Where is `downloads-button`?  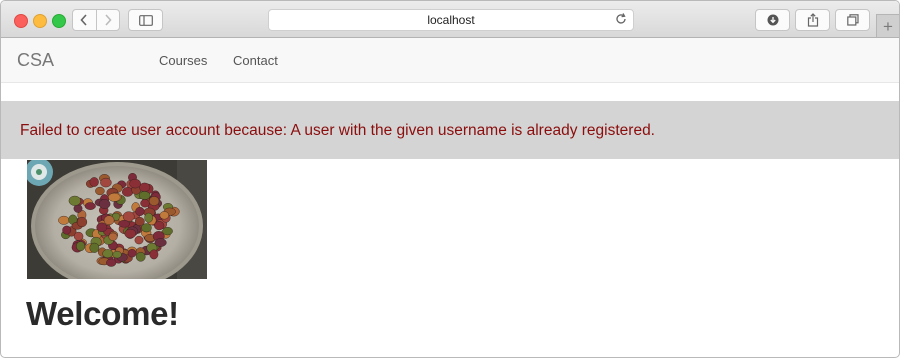
downloads-button is located at coordinates (772, 20).